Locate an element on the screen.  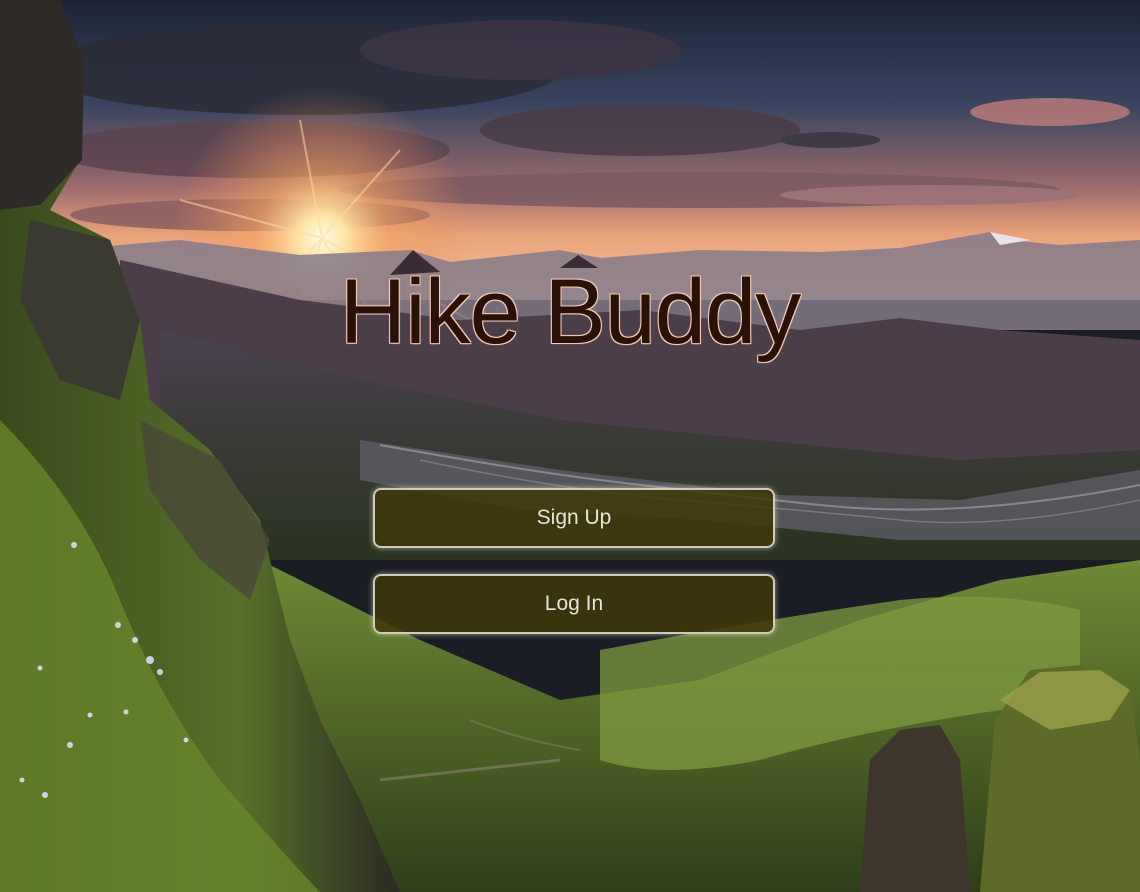
app-title: Hike Buddy is located at coordinates (570, 312).